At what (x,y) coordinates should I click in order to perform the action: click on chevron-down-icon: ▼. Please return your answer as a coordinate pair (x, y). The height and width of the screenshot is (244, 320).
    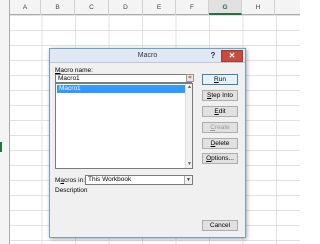
    Looking at the image, I should click on (188, 180).